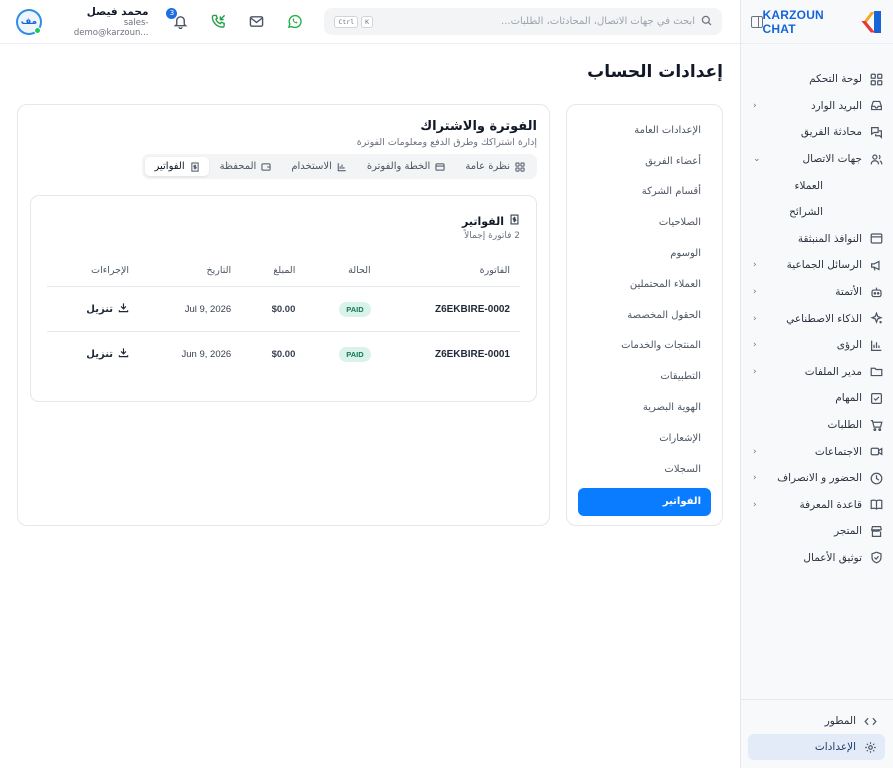 This screenshot has height=768, width=893. What do you see at coordinates (876, 132) in the screenshot?
I see `team-chat-icon` at bounding box center [876, 132].